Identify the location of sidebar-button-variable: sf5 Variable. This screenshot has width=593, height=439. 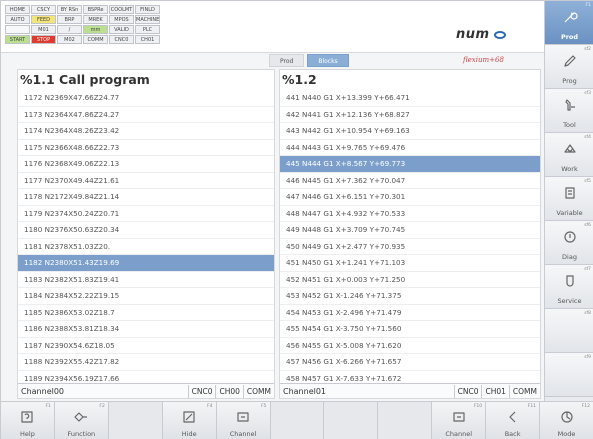
(569, 199).